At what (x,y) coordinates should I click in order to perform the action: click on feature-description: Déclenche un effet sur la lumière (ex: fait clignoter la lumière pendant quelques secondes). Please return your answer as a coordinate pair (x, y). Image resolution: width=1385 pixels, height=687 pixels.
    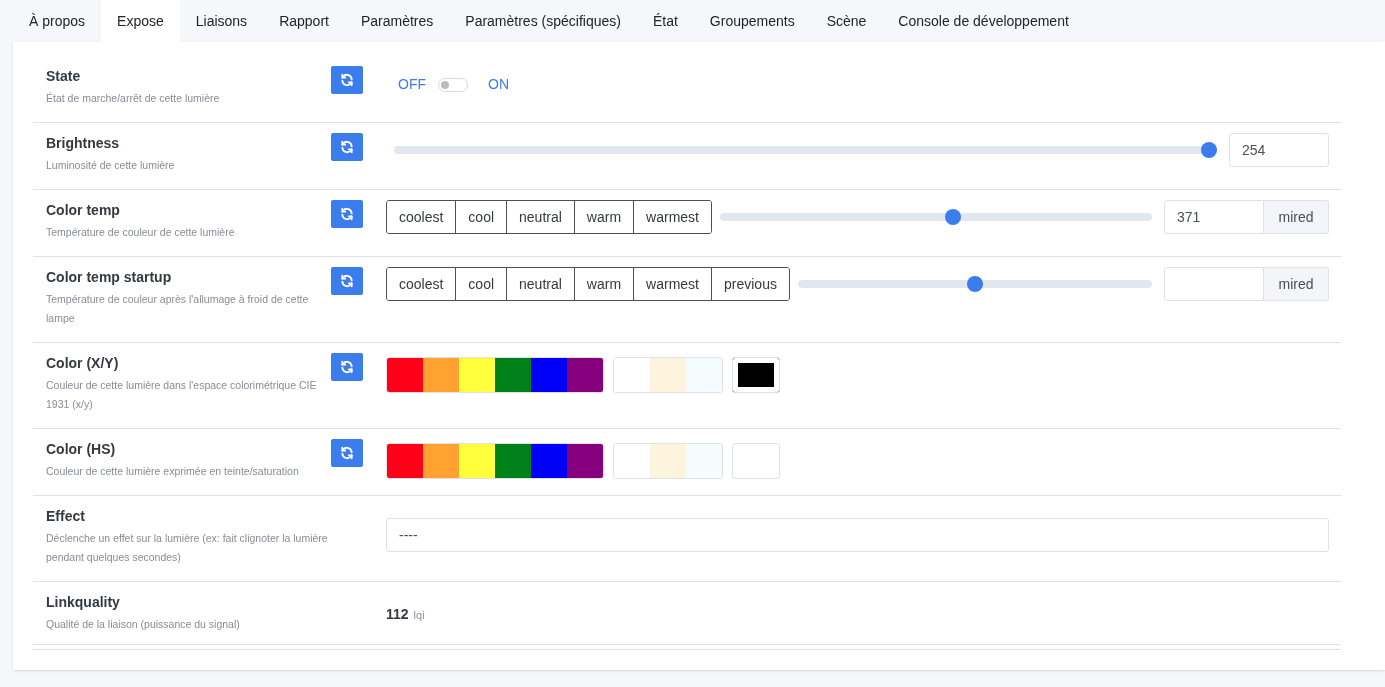
    Looking at the image, I should click on (187, 548).